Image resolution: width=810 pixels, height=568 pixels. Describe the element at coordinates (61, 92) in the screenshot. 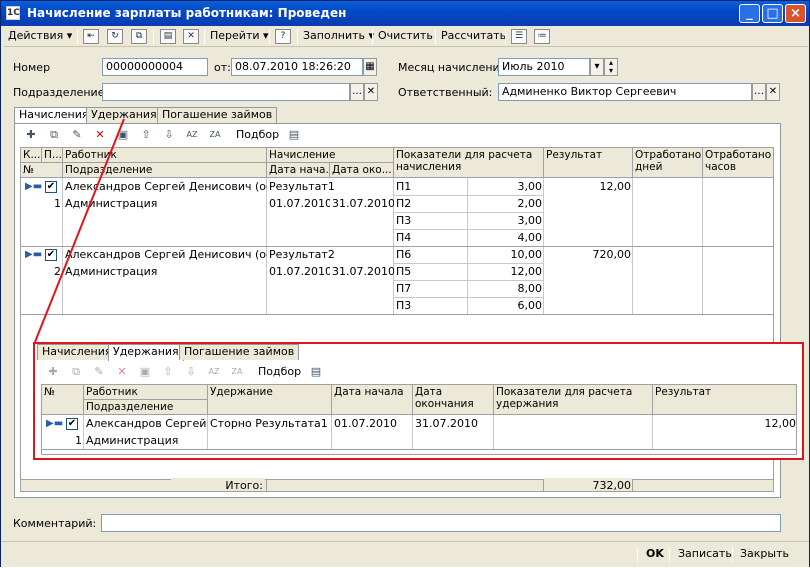

I see `division-label: Подразделение:` at that location.